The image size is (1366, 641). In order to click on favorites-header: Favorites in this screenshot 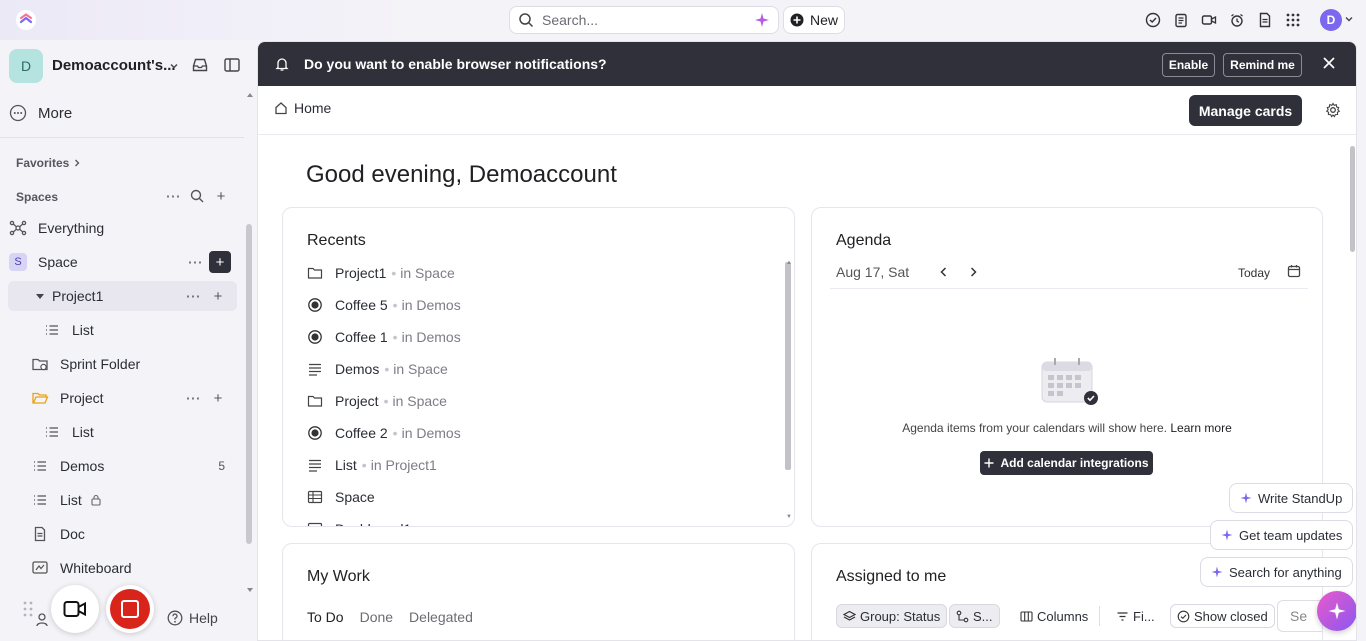, I will do `click(48, 163)`.